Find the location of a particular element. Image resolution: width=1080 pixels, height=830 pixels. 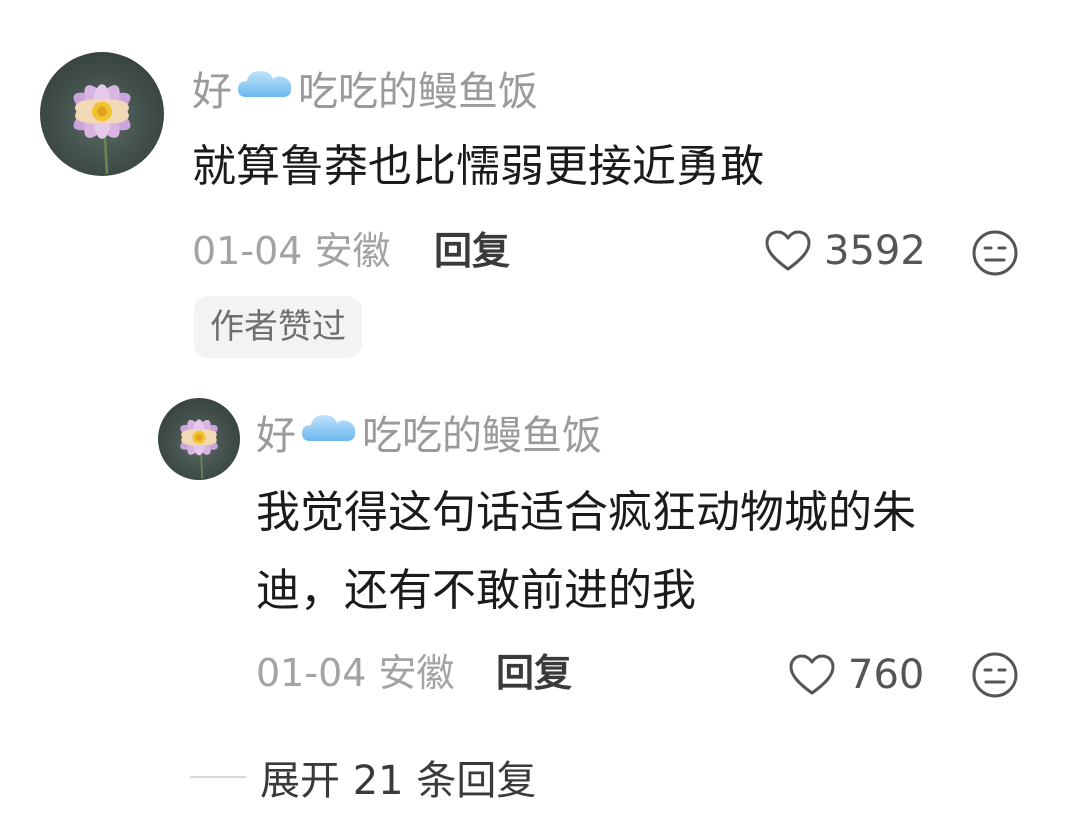

expand-replies-label: 展开 21 条回复 is located at coordinates (398, 781).